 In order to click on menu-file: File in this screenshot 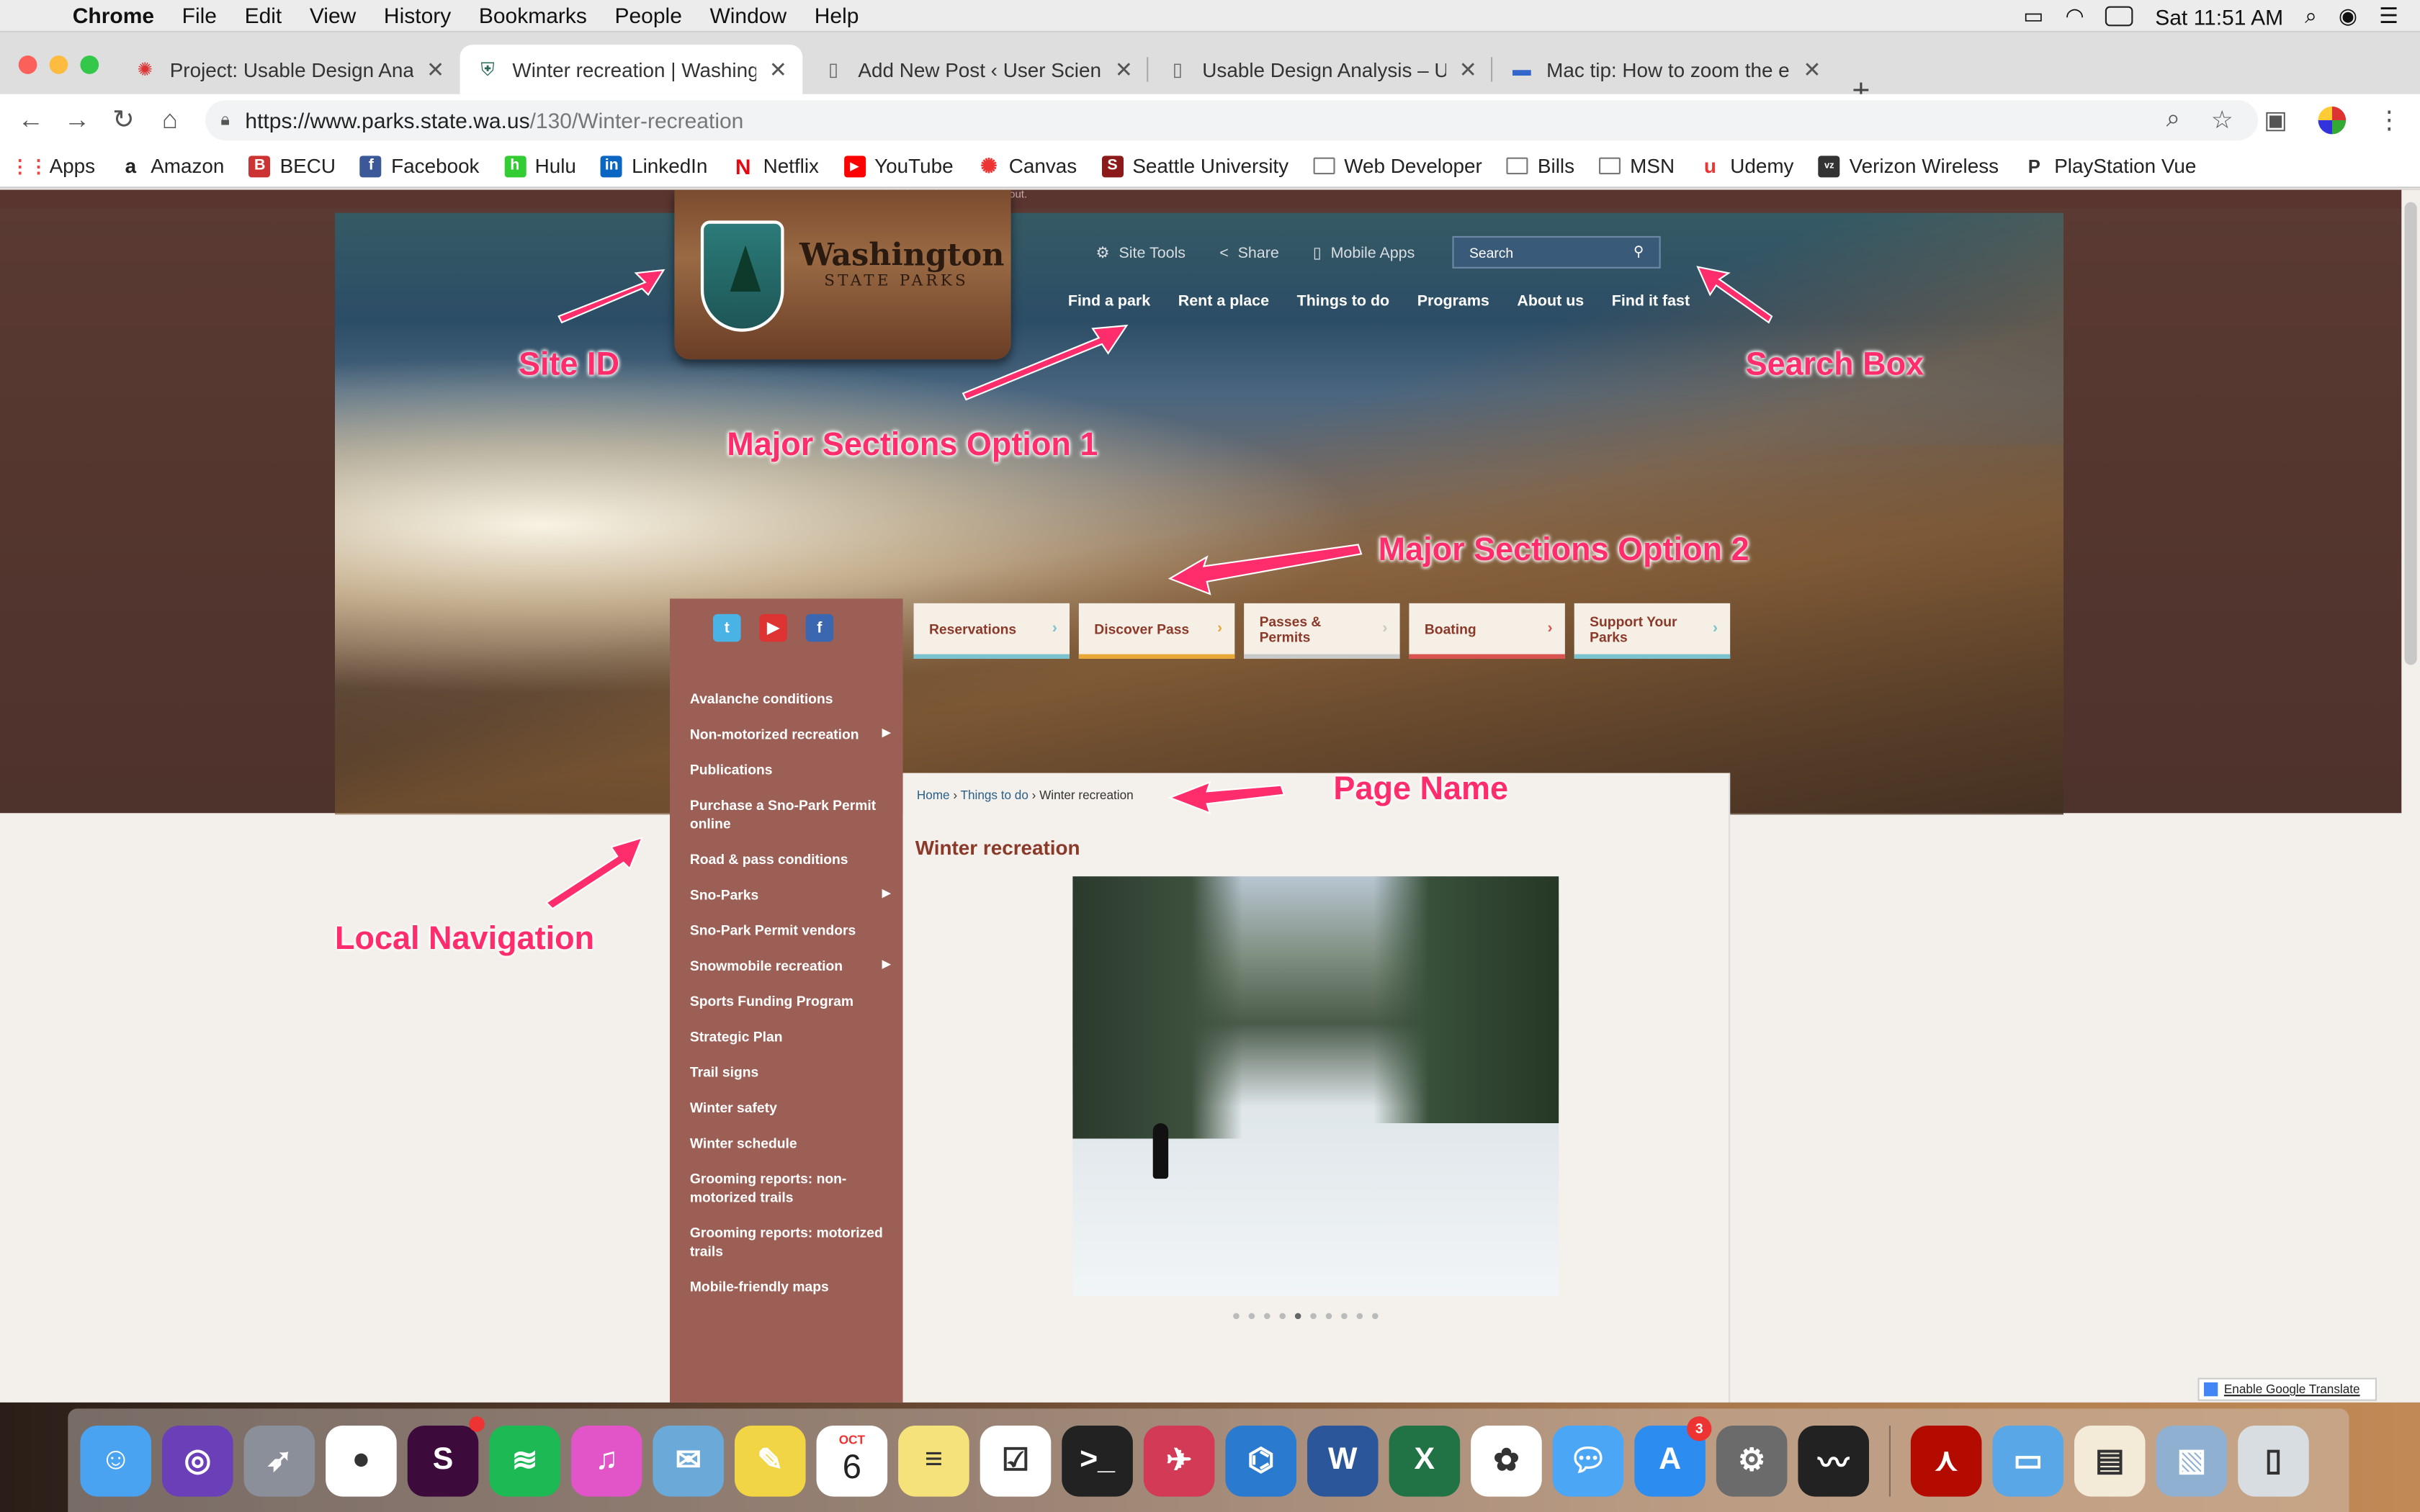, I will do `click(199, 15)`.